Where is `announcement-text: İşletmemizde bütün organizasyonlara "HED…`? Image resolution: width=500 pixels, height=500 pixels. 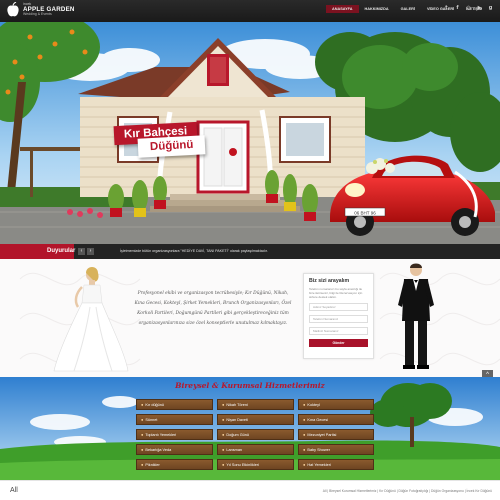
announcement-text: İşletmemizde bütün organizasyonlara "HED… is located at coordinates (194, 251).